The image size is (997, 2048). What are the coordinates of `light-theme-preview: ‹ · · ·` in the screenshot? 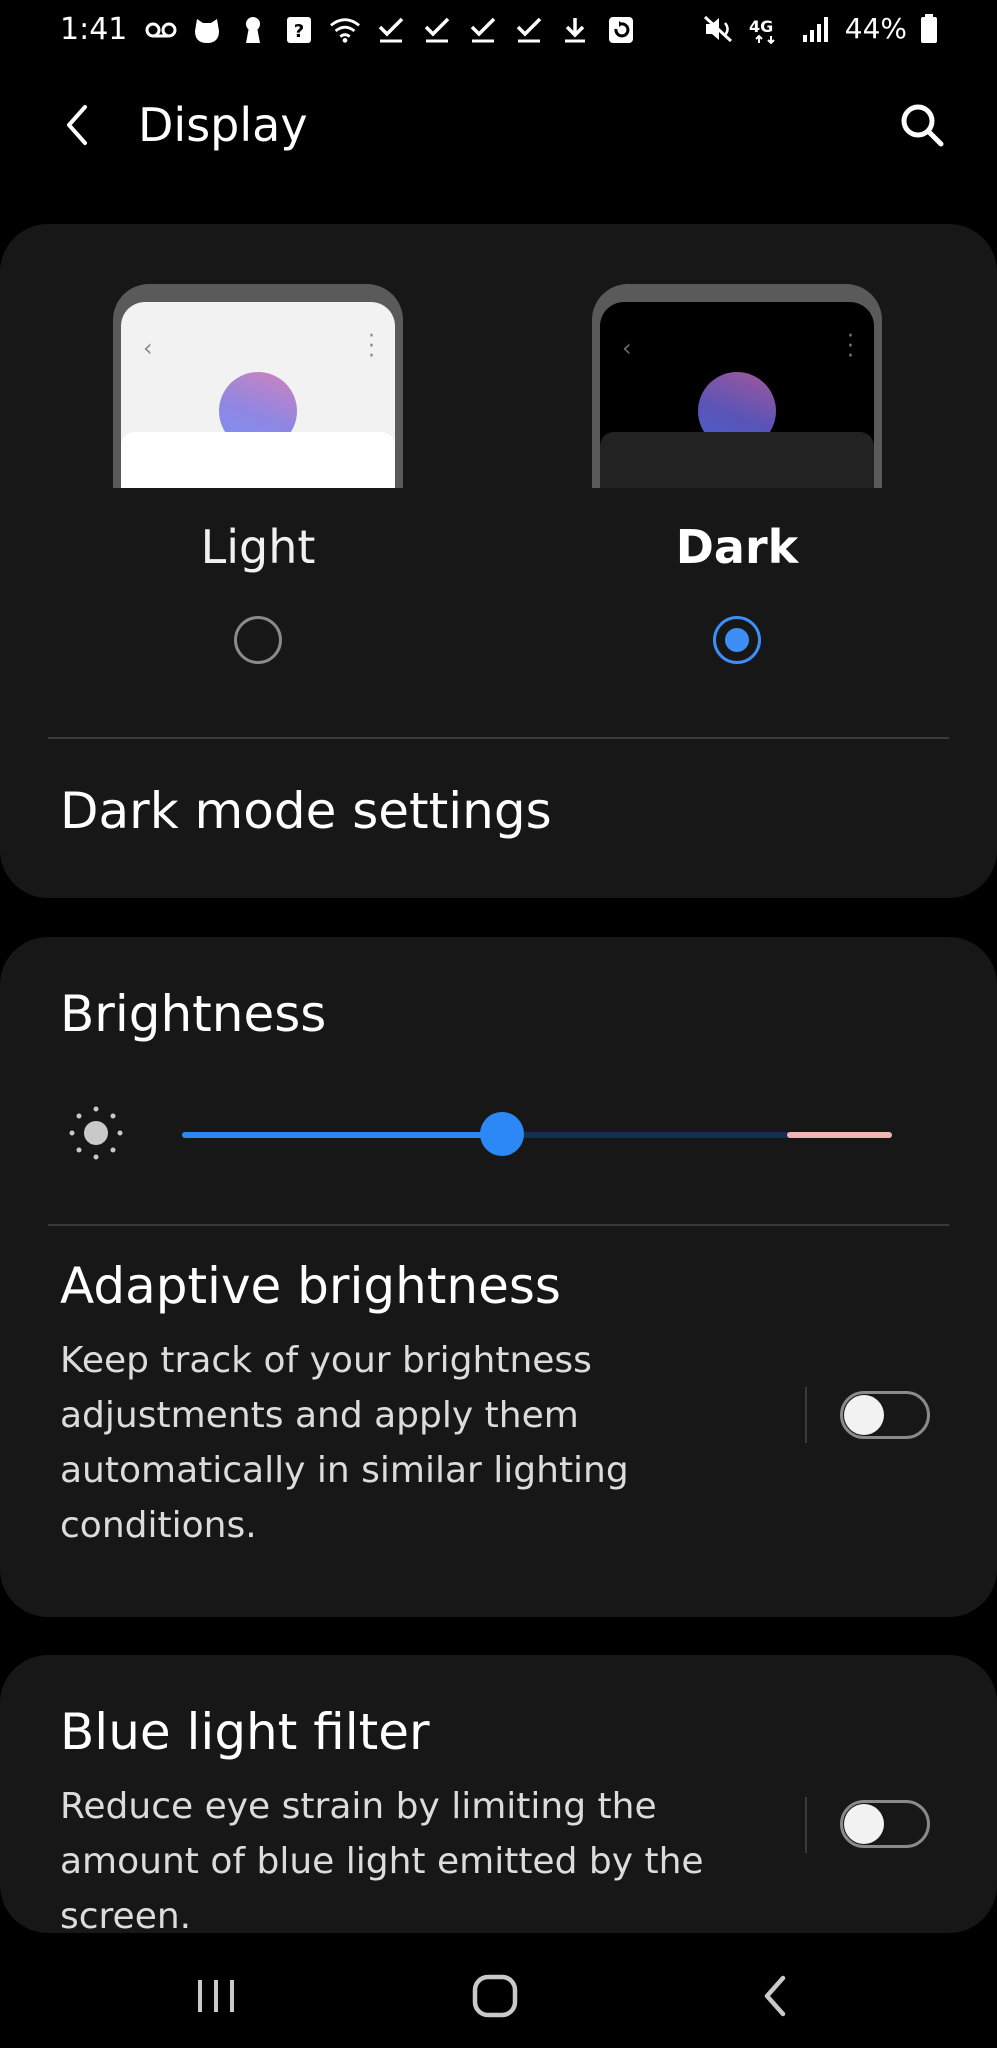 It's located at (258, 386).